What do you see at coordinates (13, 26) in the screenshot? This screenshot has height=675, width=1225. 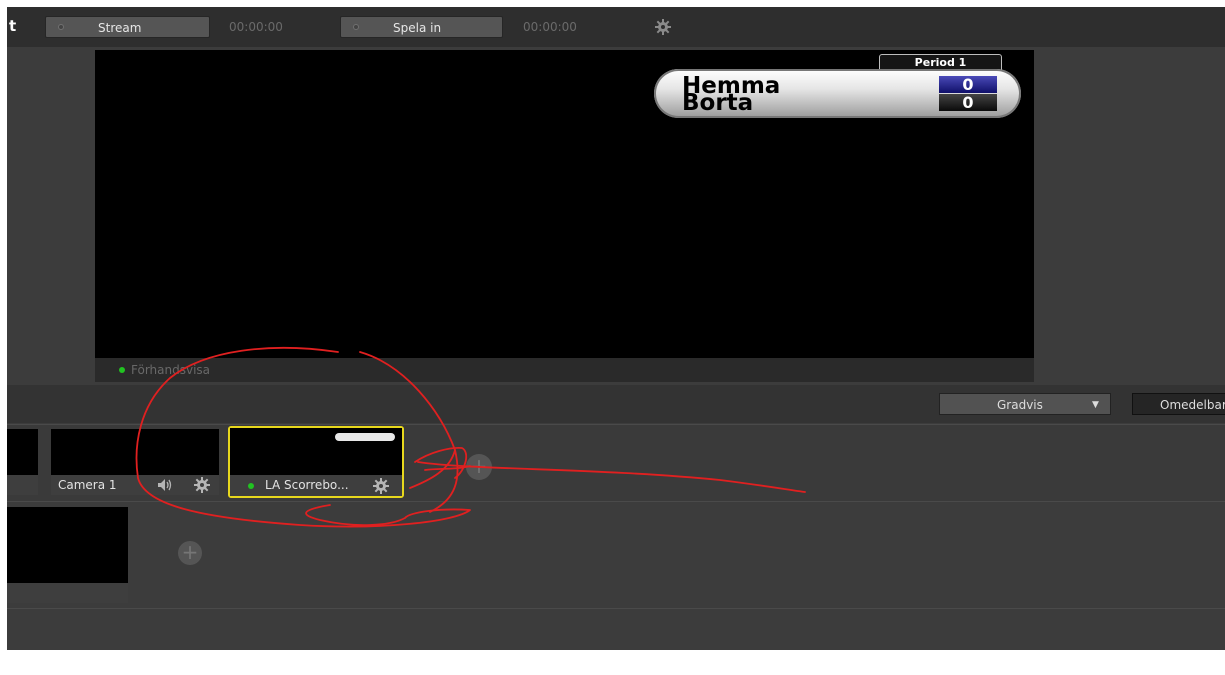 I see `app-title-fragment: t` at bounding box center [13, 26].